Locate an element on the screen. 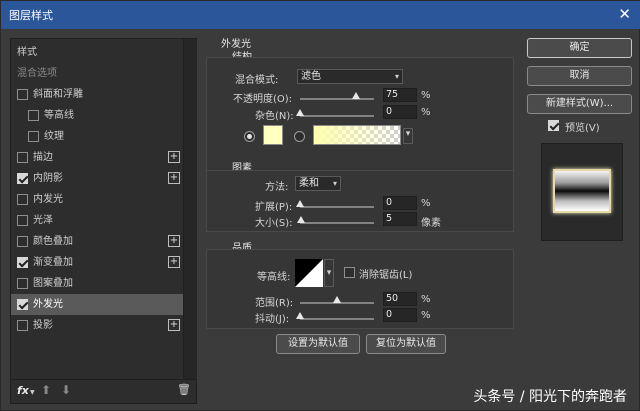 The image size is (640, 411). style-list-label: 外发光 is located at coordinates (48, 304).